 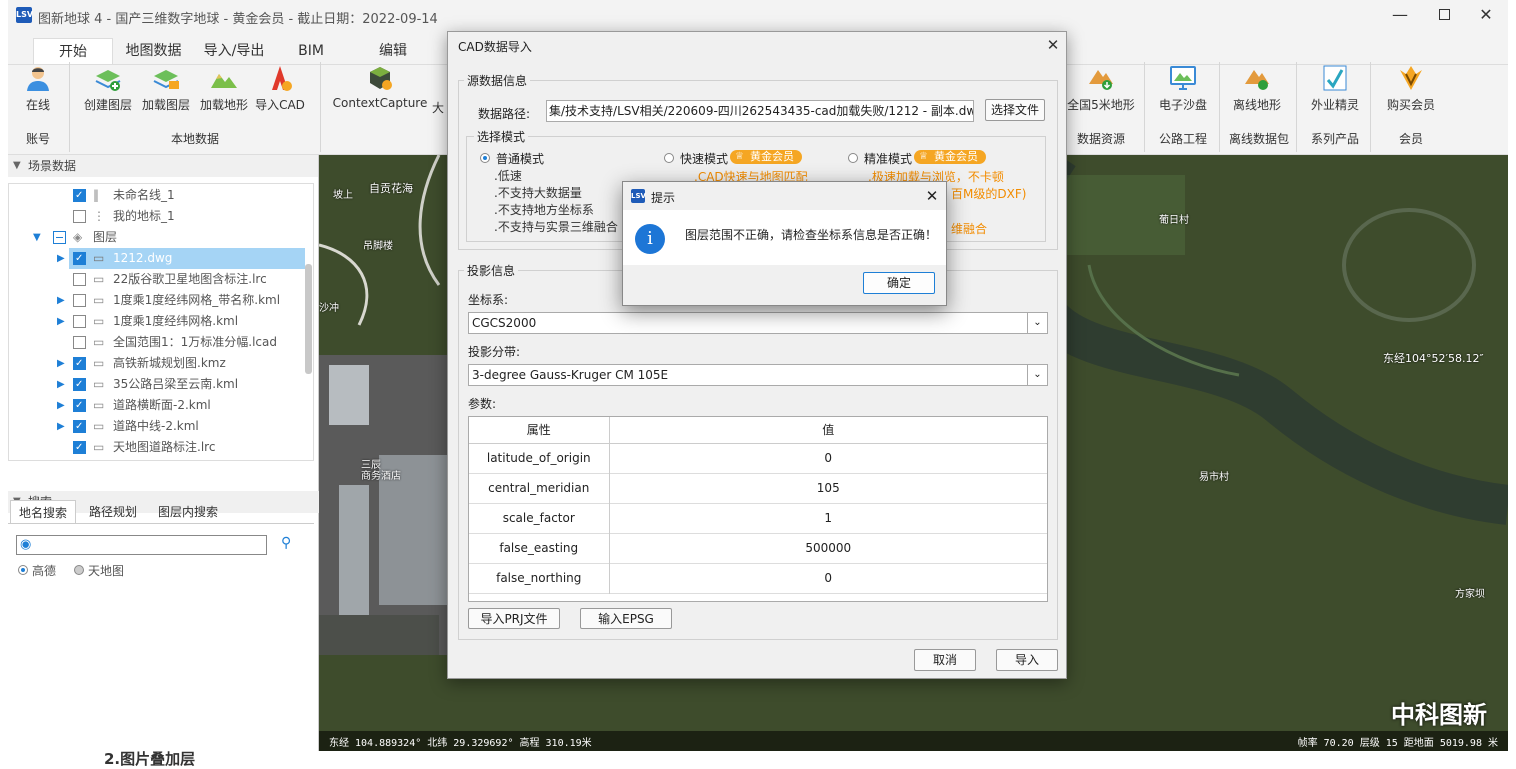 I want to click on tree-item: ‖ 未命名线_1, so click(x=159, y=195).